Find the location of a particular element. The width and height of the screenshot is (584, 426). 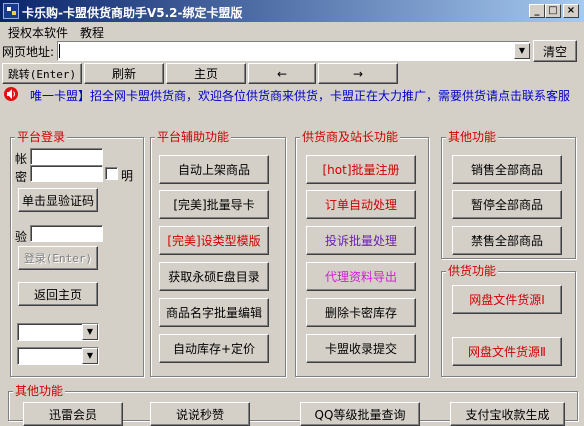

return-home-button: 返回主页 is located at coordinates (58, 294).